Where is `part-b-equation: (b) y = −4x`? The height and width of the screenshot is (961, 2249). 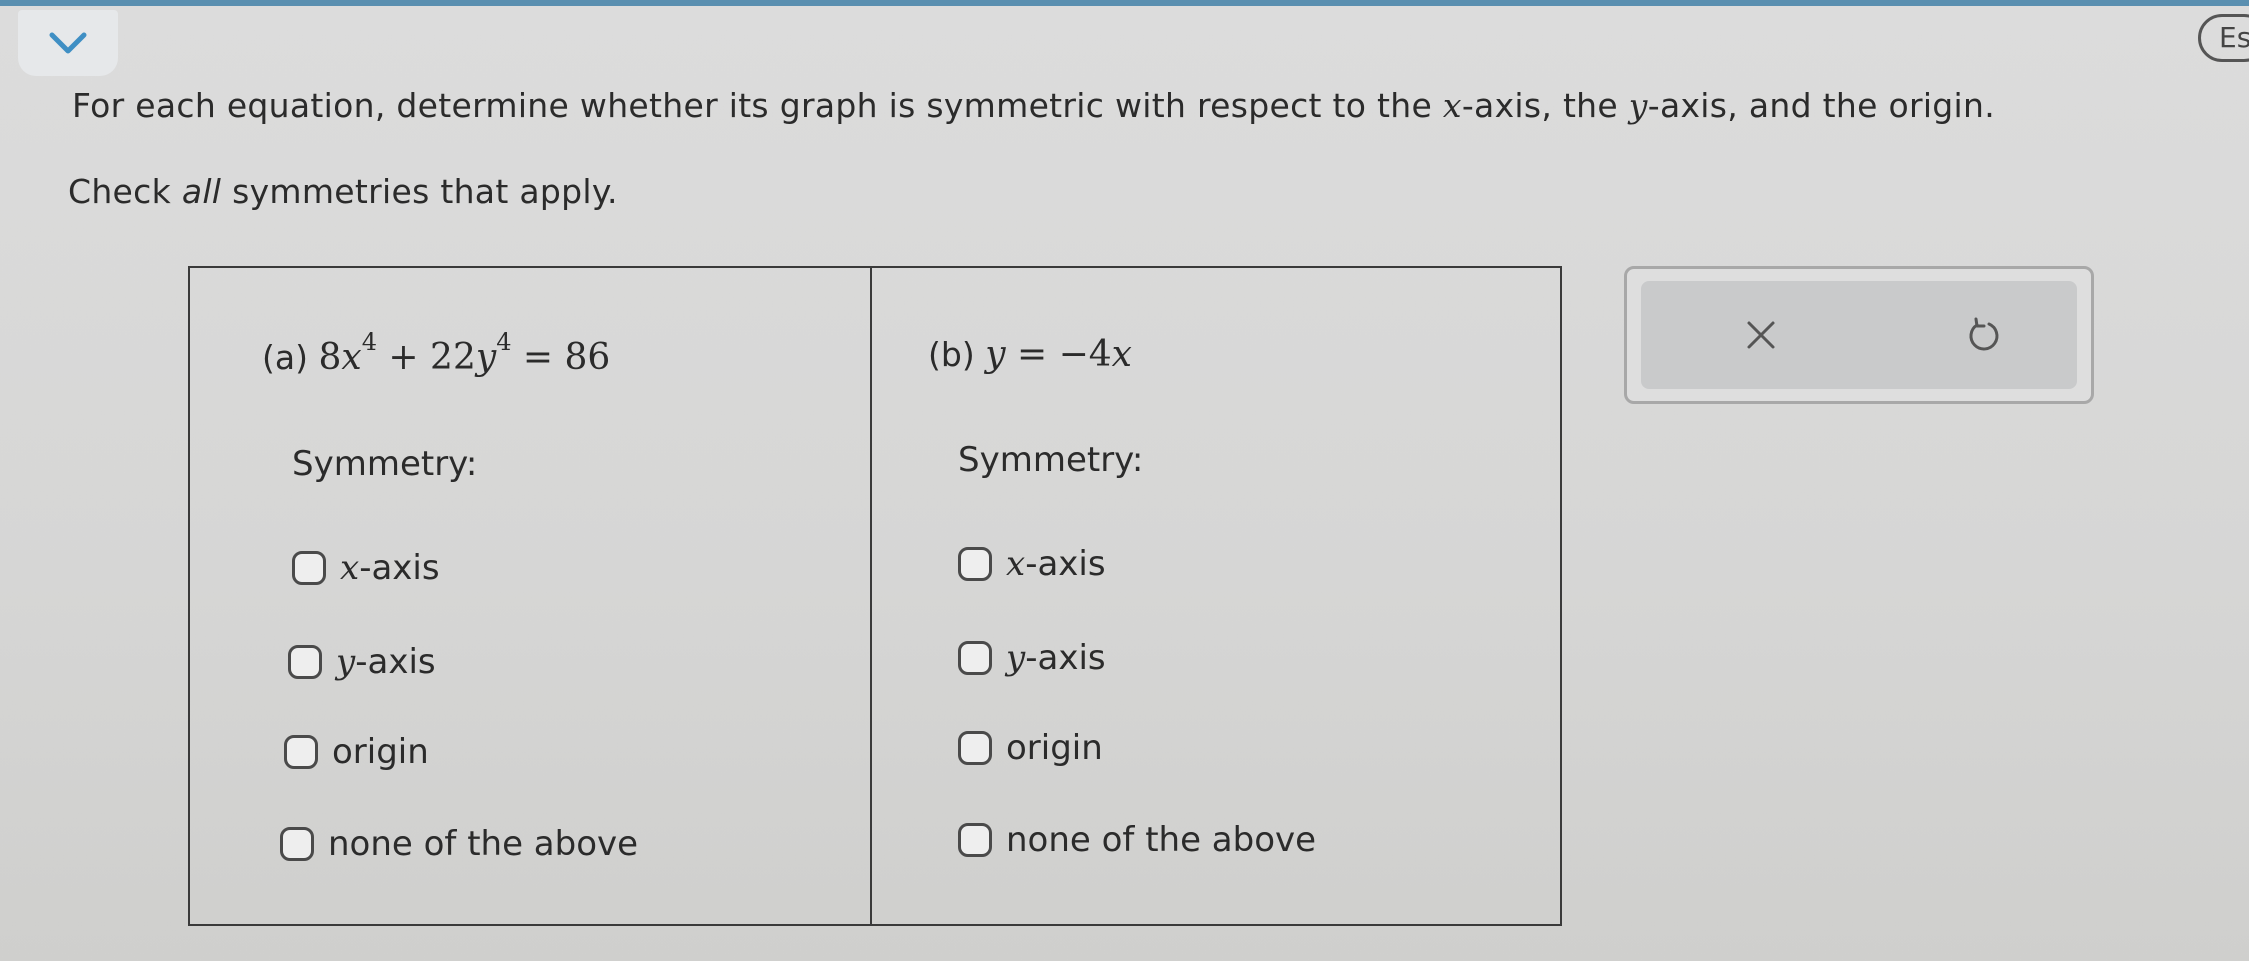 part-b-equation: (b) y = −4x is located at coordinates (1030, 354).